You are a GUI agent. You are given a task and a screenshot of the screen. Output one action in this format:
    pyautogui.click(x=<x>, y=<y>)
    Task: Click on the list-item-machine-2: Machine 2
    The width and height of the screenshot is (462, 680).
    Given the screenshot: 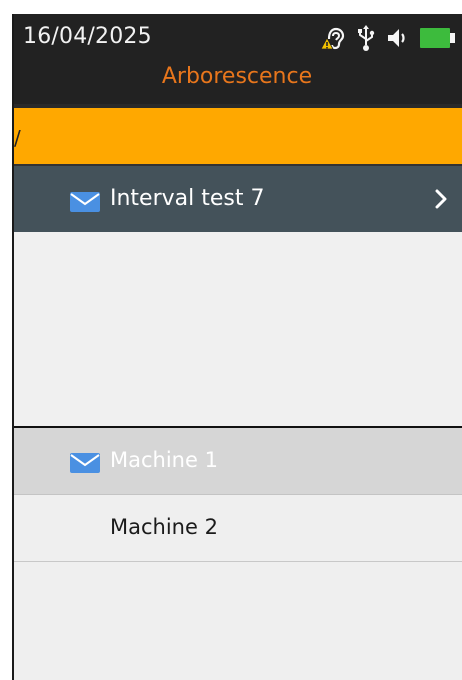 What is the action you would take?
    pyautogui.click(x=237, y=528)
    